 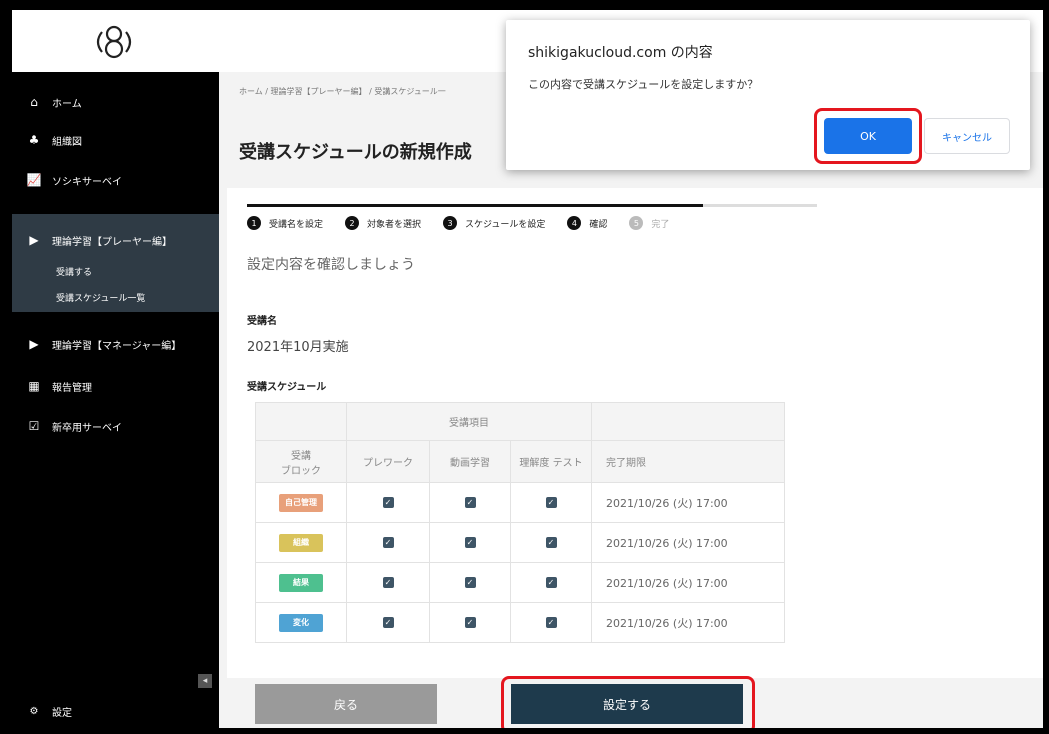 I want to click on sidebar-subitem-0: 受講する, so click(x=115, y=271).